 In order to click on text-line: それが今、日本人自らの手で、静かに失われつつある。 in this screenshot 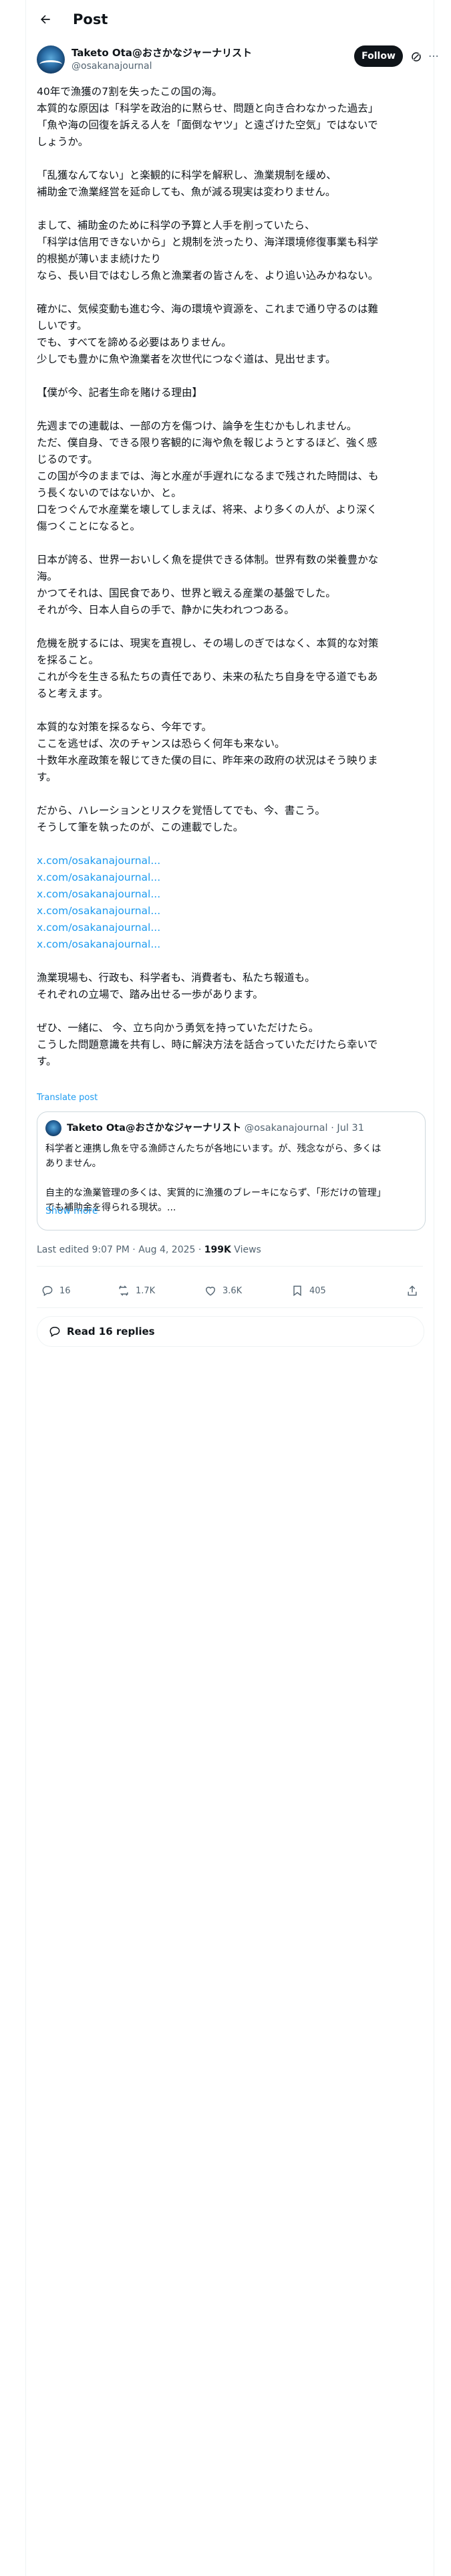, I will do `click(166, 610)`.